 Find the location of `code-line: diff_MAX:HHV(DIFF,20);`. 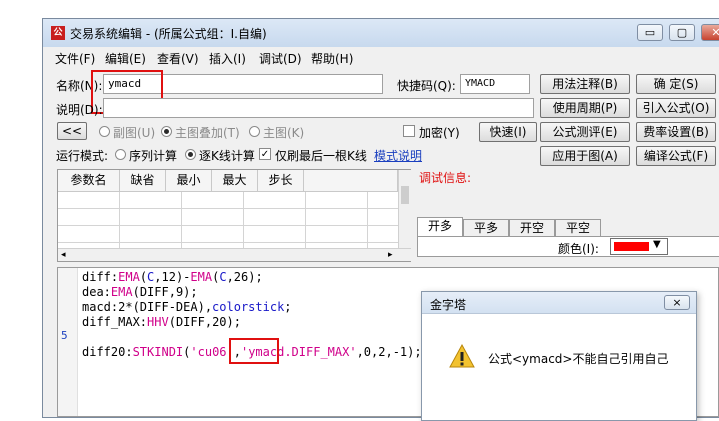

code-line: diff_MAX:HHV(DIFF,20); is located at coordinates (161, 322).